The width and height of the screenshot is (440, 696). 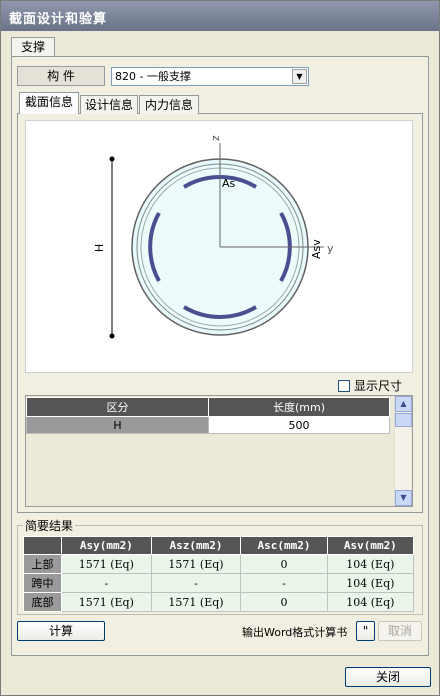 I want to click on table-row: 上部 1571 (Eq) 1571 (Eq) 0 104 (Eq), so click(x=219, y=564).